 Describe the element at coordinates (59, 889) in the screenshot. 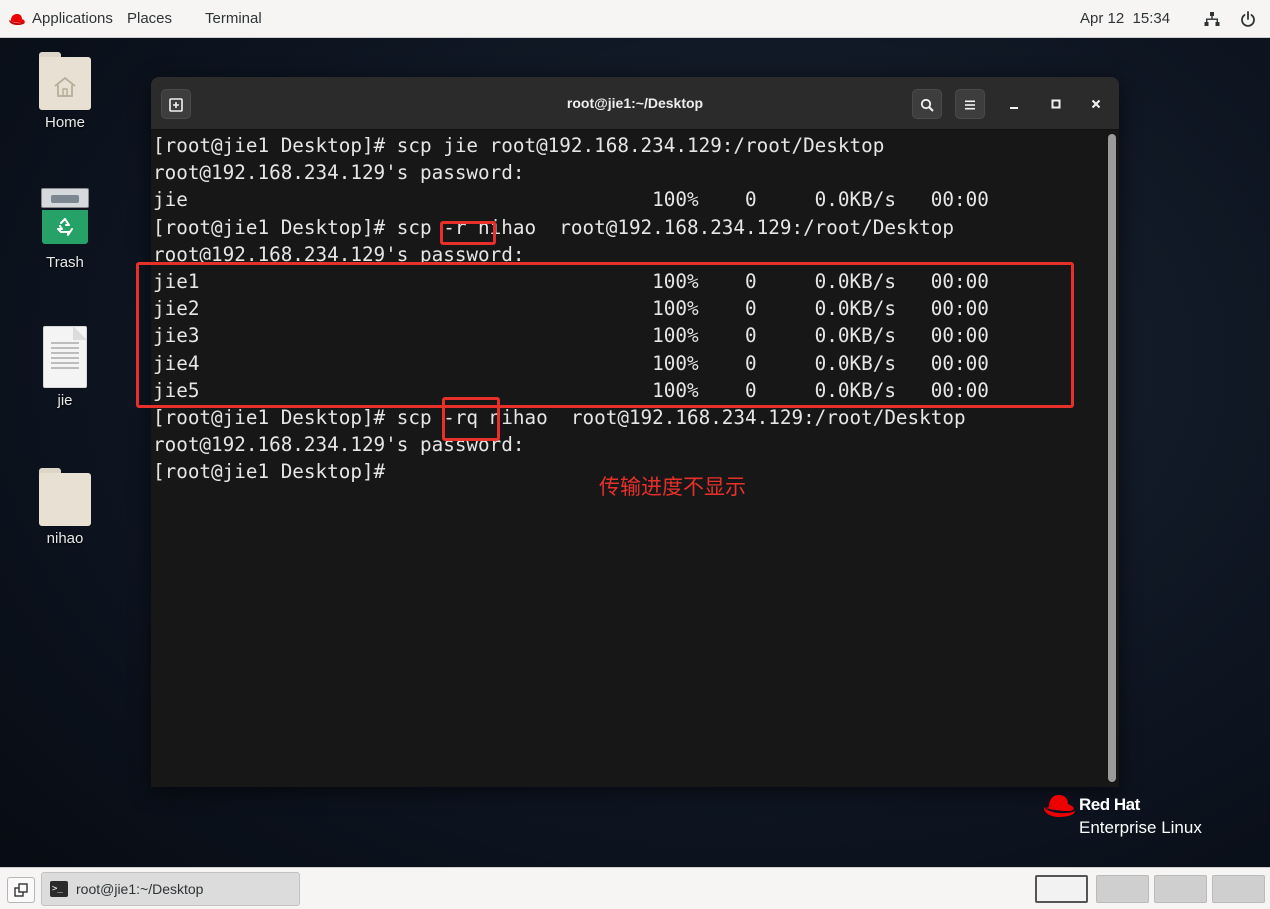

I see `terminal-icon: >_` at that location.